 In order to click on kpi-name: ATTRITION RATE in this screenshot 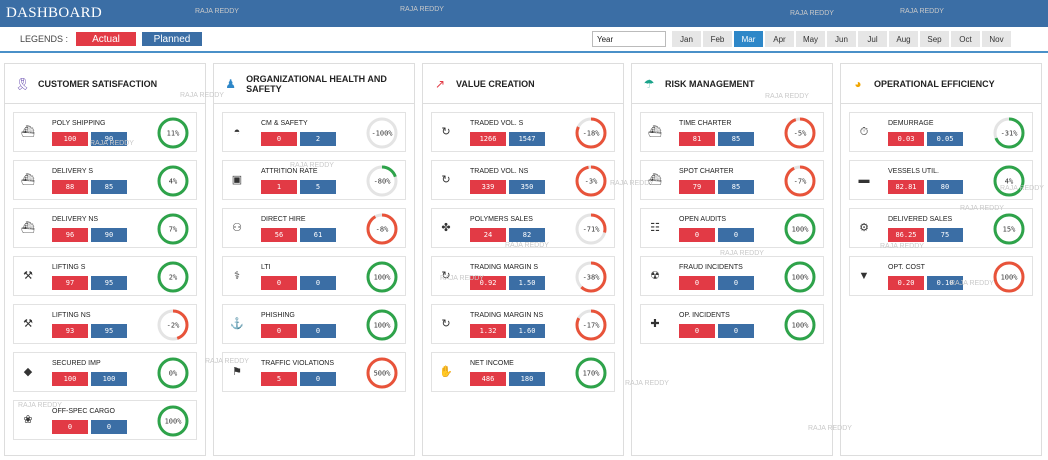, I will do `click(289, 171)`.